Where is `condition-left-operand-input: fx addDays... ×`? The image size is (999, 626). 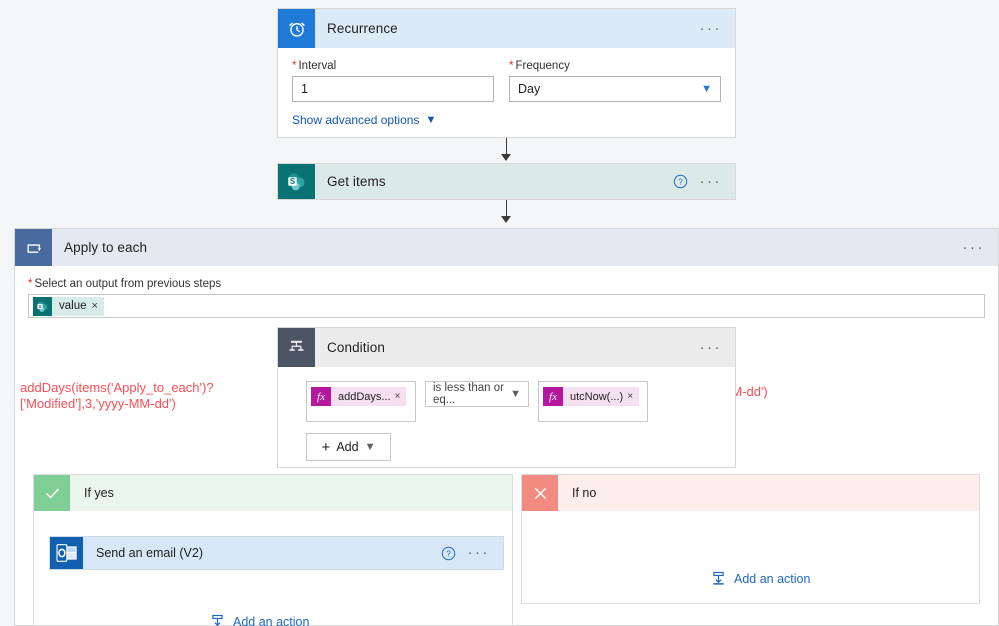 condition-left-operand-input: fx addDays... × is located at coordinates (361, 401).